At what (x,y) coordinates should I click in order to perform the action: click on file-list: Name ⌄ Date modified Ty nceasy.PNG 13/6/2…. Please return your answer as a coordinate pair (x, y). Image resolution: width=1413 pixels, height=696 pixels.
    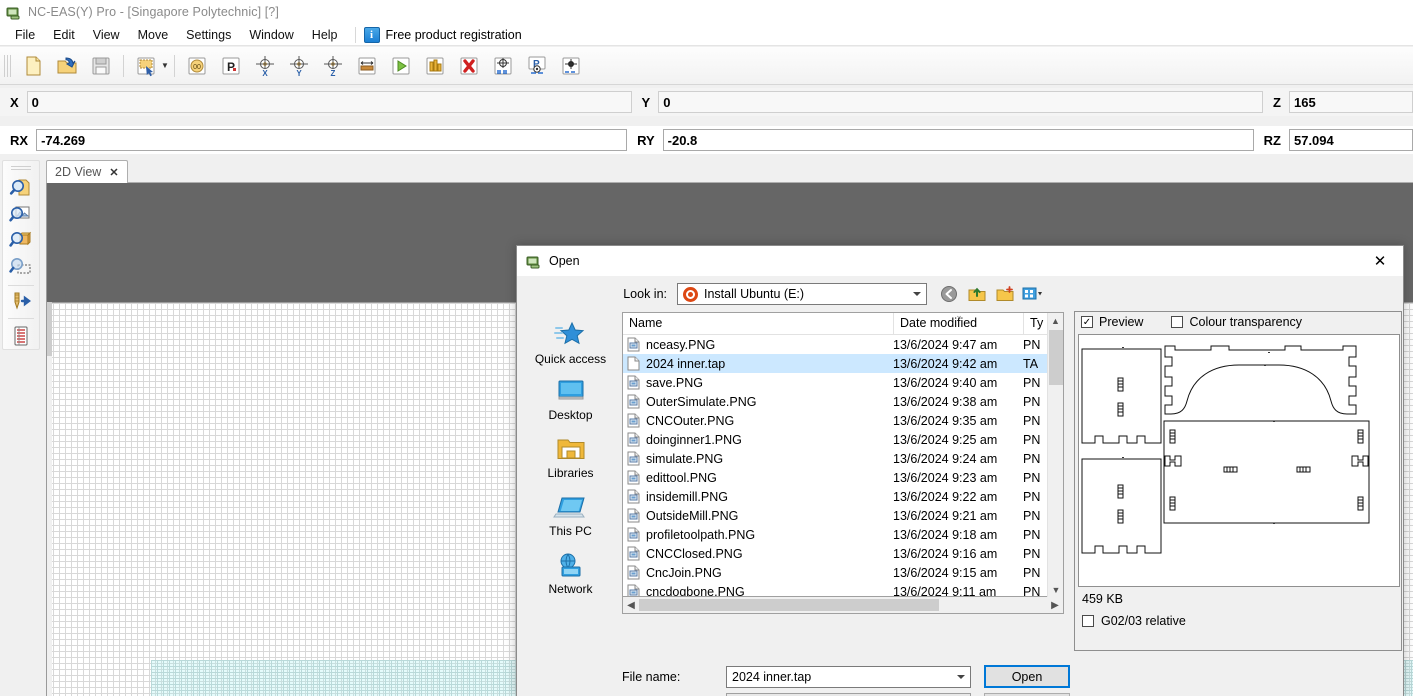
    Looking at the image, I should click on (843, 454).